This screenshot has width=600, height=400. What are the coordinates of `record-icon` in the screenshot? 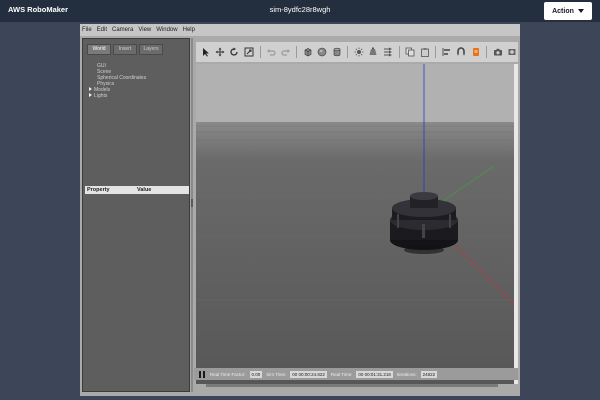 It's located at (512, 52).